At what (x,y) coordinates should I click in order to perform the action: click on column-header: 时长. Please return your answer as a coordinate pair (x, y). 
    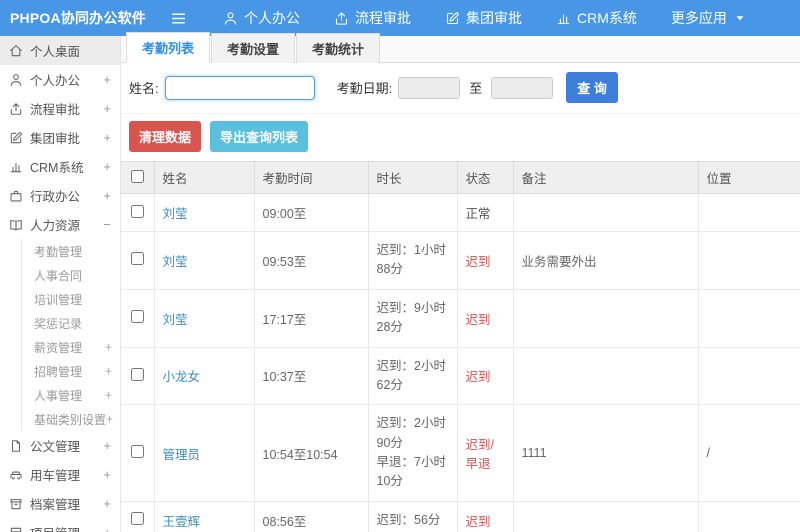
    Looking at the image, I should click on (413, 177).